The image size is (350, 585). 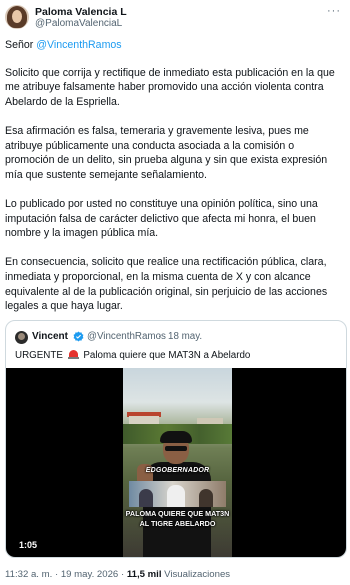 What do you see at coordinates (78, 45) in the screenshot?
I see `mention-link: @VincenthRamos` at bounding box center [78, 45].